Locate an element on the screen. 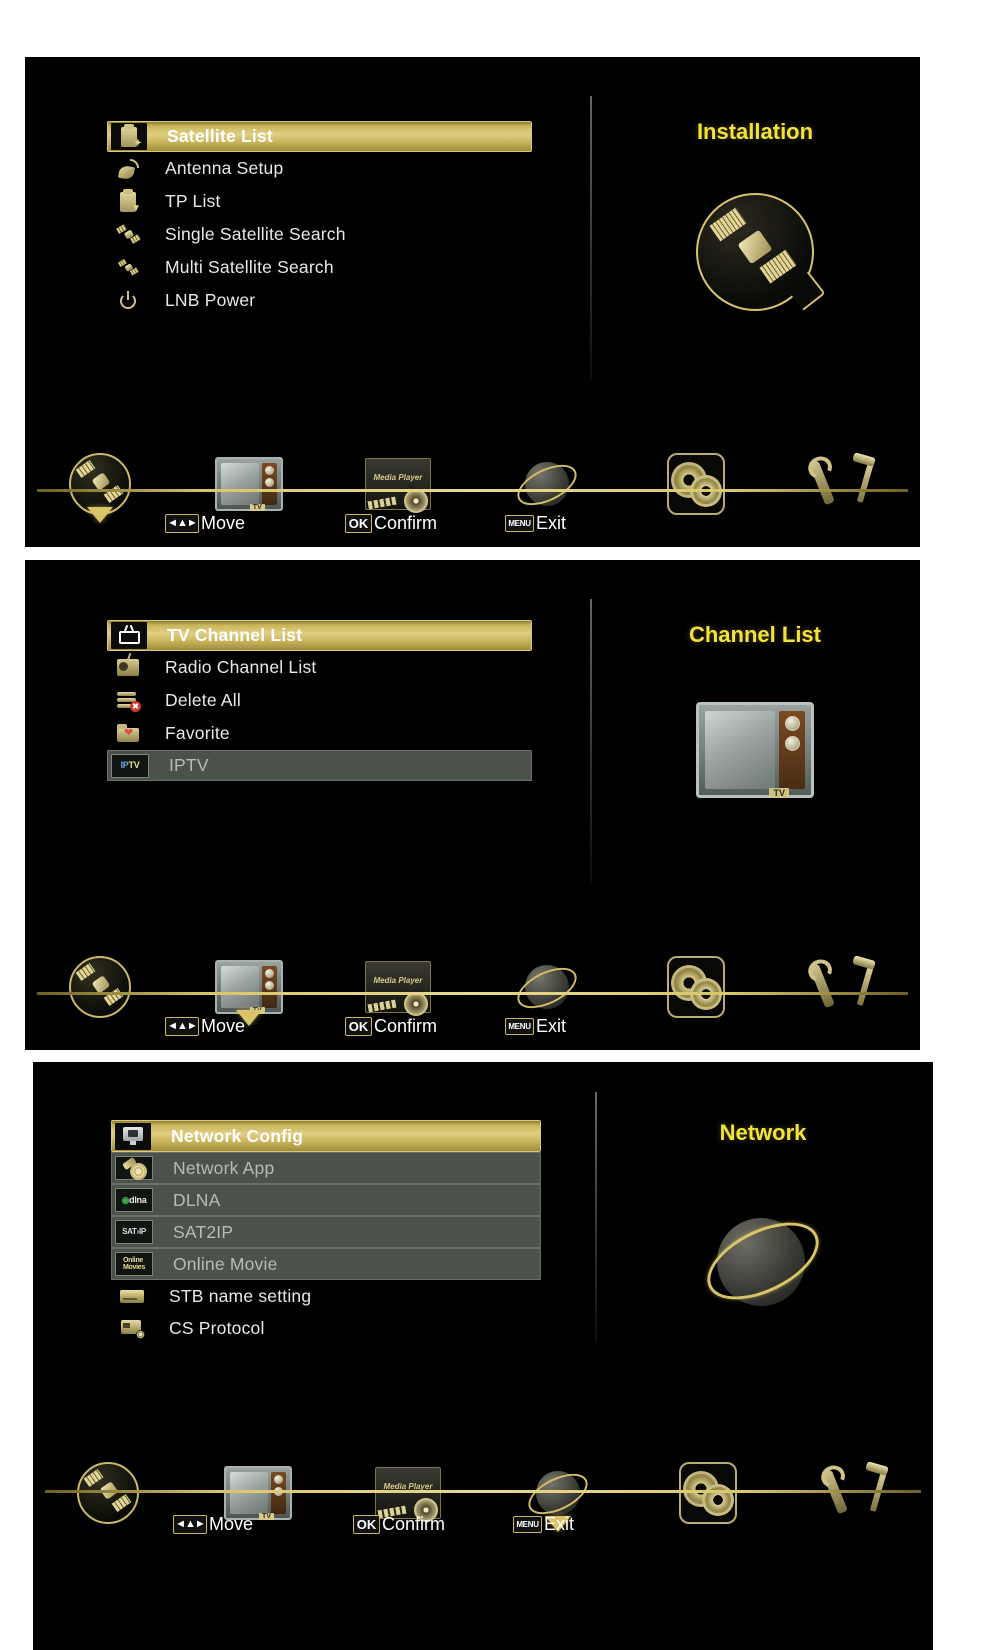 This screenshot has width=1000, height=1650. satellite-dish-circle-icon is located at coordinates (755, 252).